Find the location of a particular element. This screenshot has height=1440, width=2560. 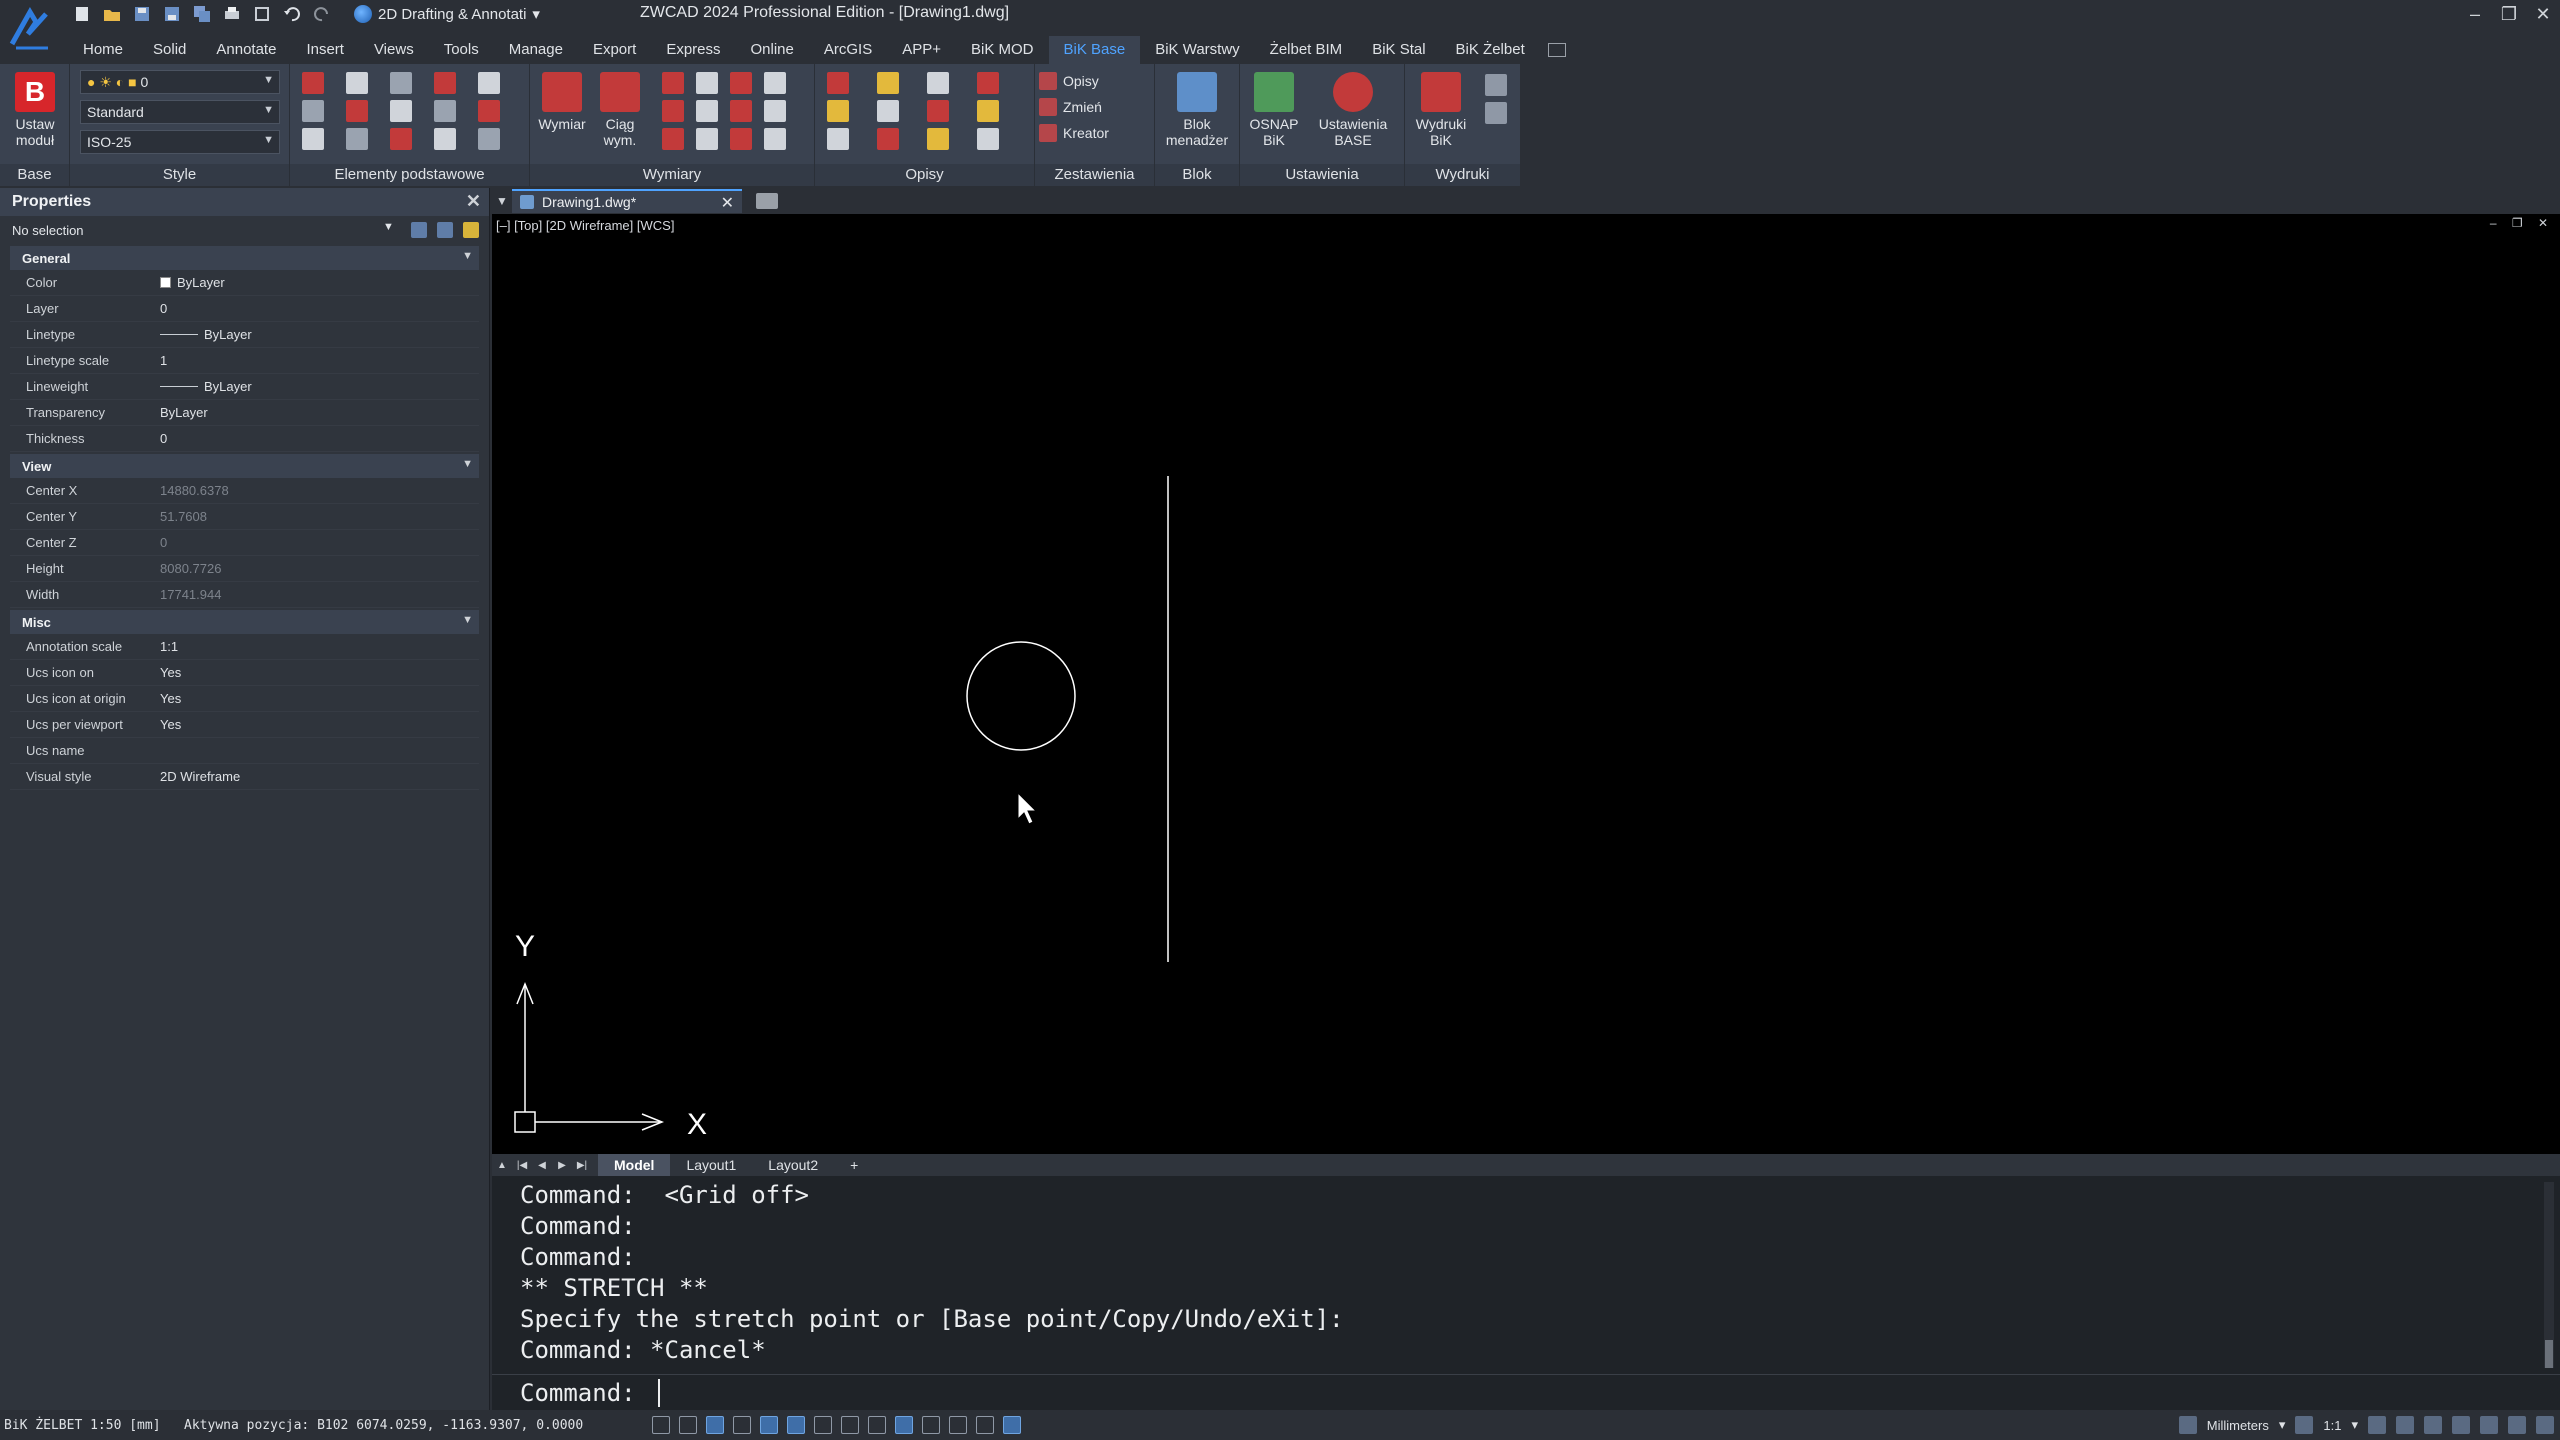

select-objects-icon is located at coordinates (445, 230).